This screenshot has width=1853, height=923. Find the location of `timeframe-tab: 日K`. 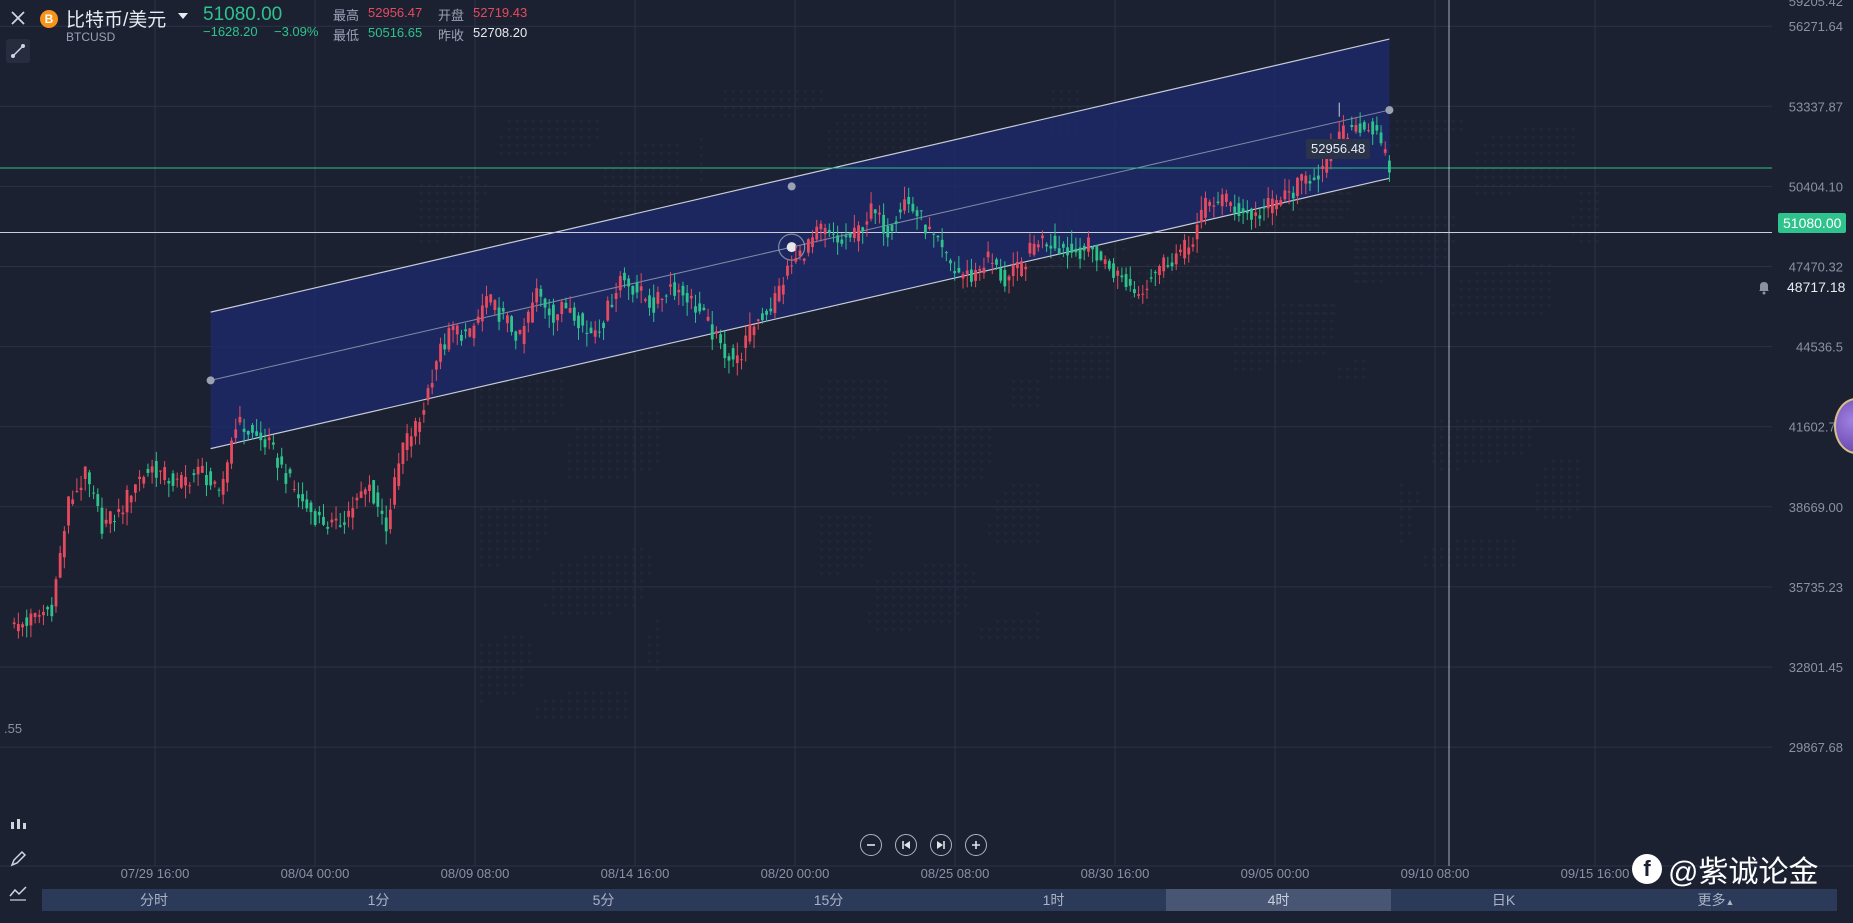

timeframe-tab: 日K is located at coordinates (1503, 900).